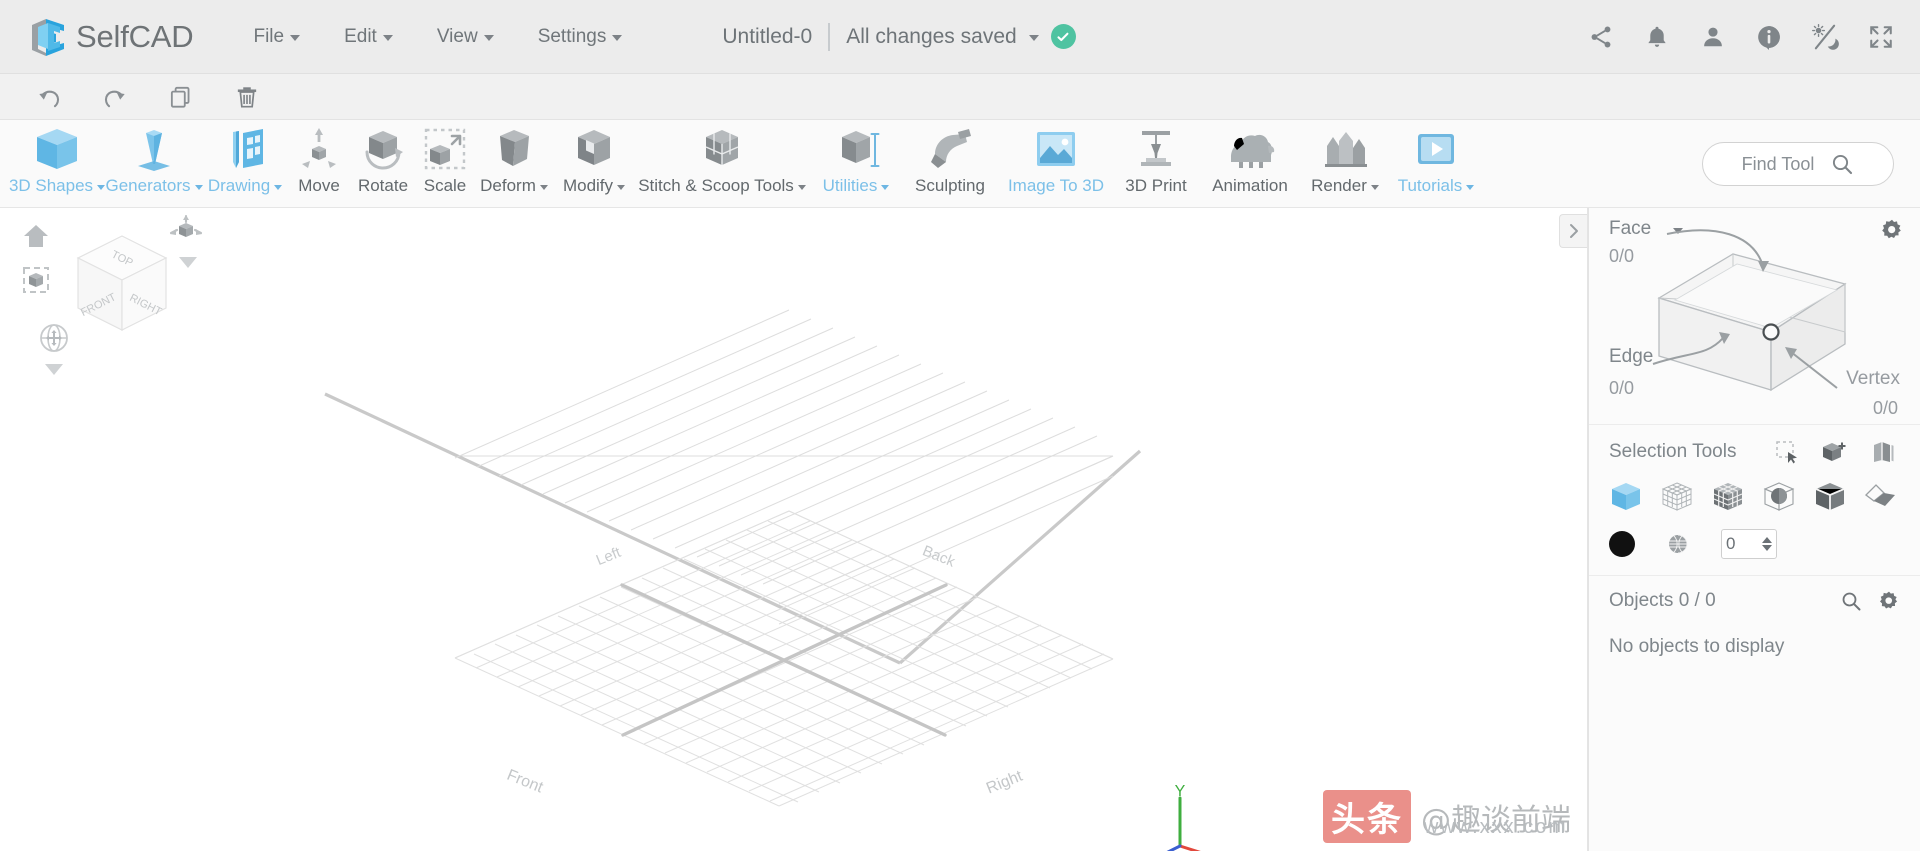 The image size is (1920, 851). Describe the element at coordinates (1754, 452) in the screenshot. I see `selection-tools-header: Selection Tools` at that location.